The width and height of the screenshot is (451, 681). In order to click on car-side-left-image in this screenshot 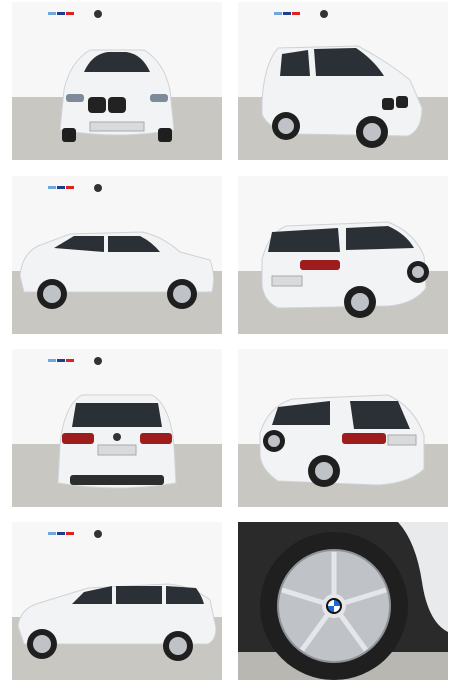, I will do `click(117, 255)`.